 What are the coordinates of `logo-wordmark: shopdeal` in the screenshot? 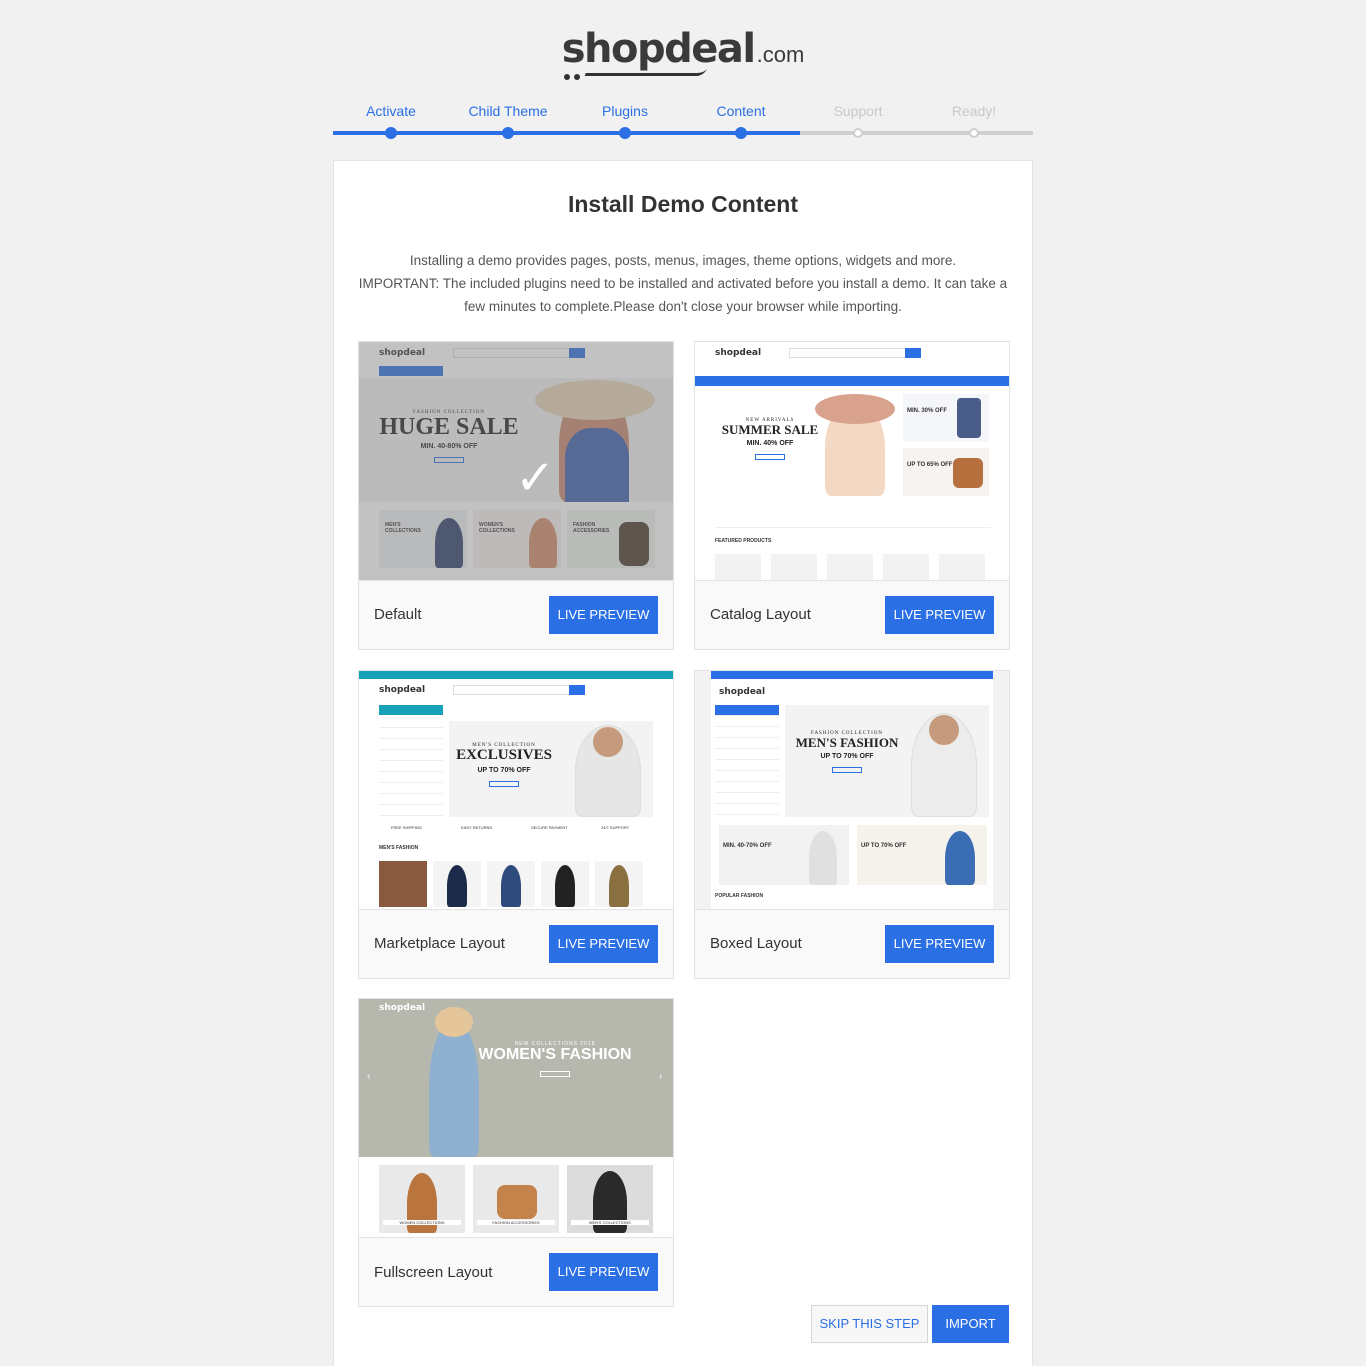 It's located at (658, 49).